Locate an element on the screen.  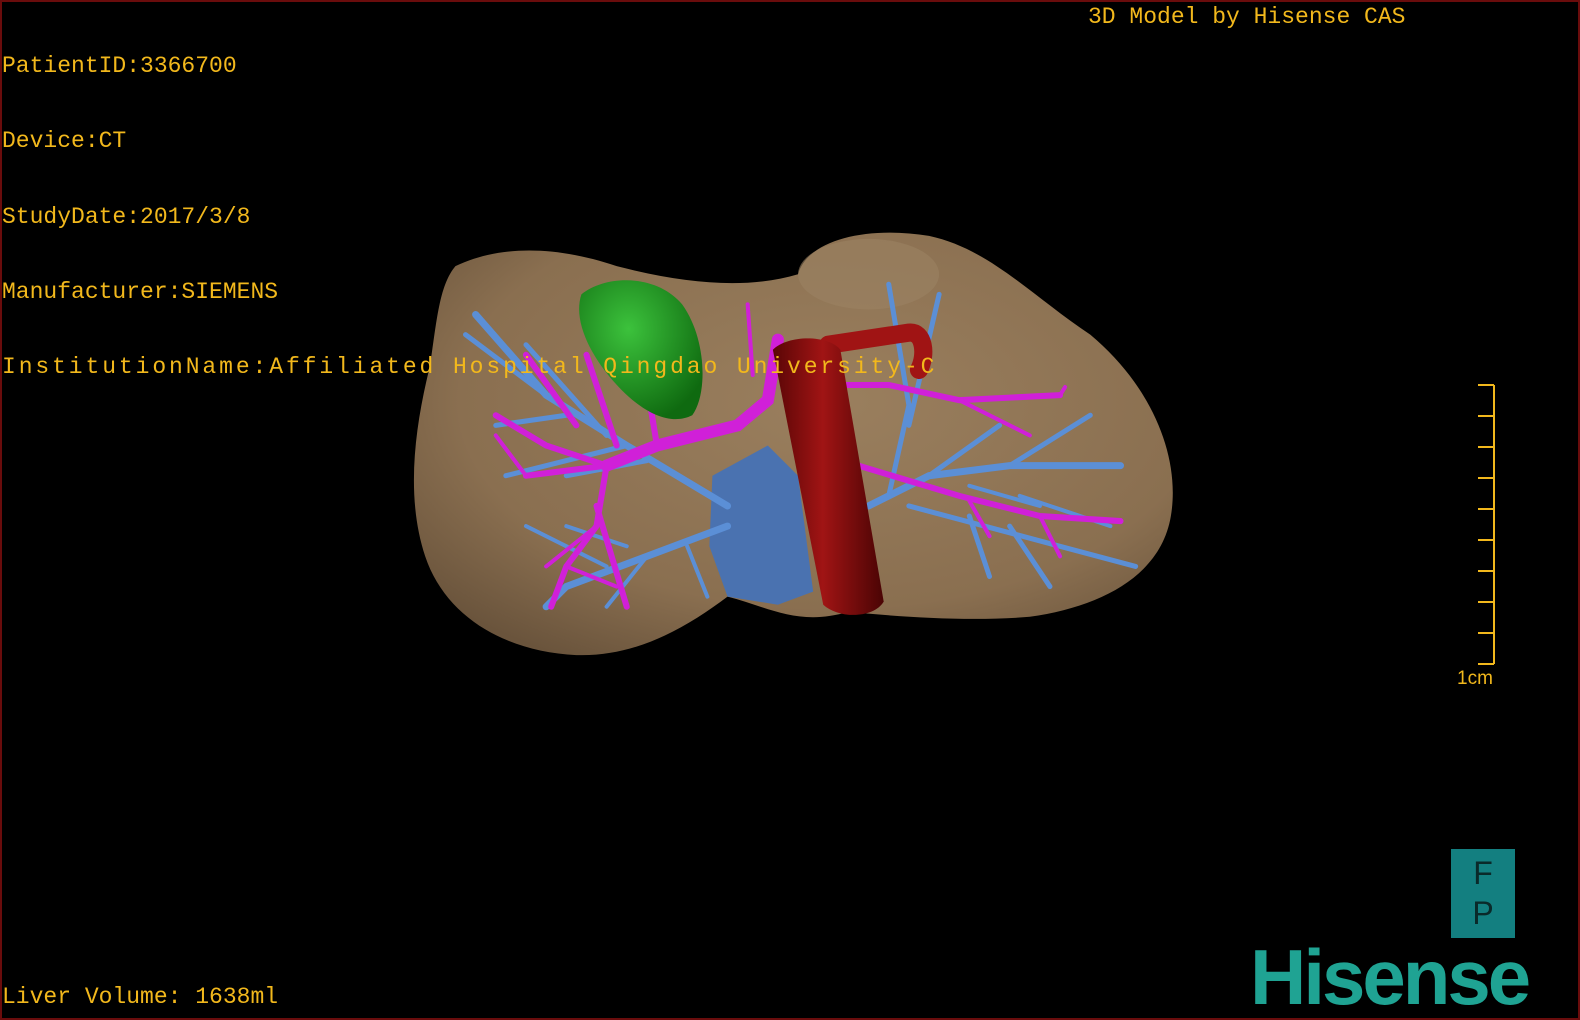
orientation-cube: F P is located at coordinates (1483, 893).